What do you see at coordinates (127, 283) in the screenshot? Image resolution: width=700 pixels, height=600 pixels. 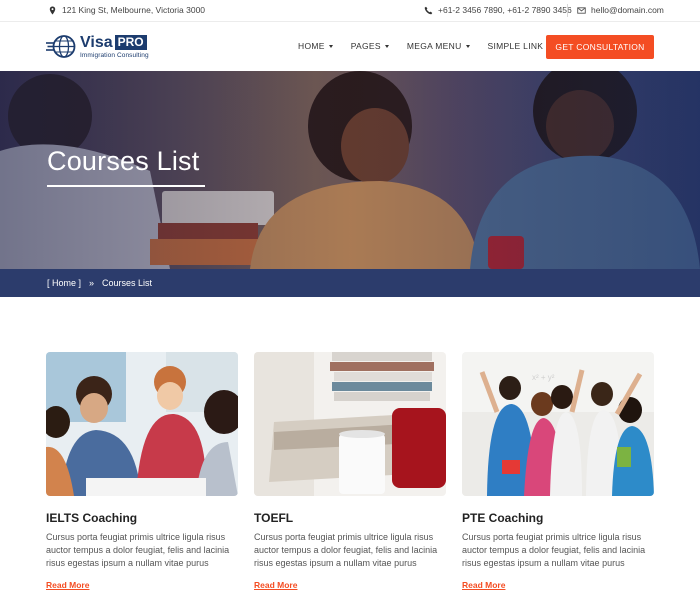 I see `breadcrumb-current: Courses List` at bounding box center [127, 283].